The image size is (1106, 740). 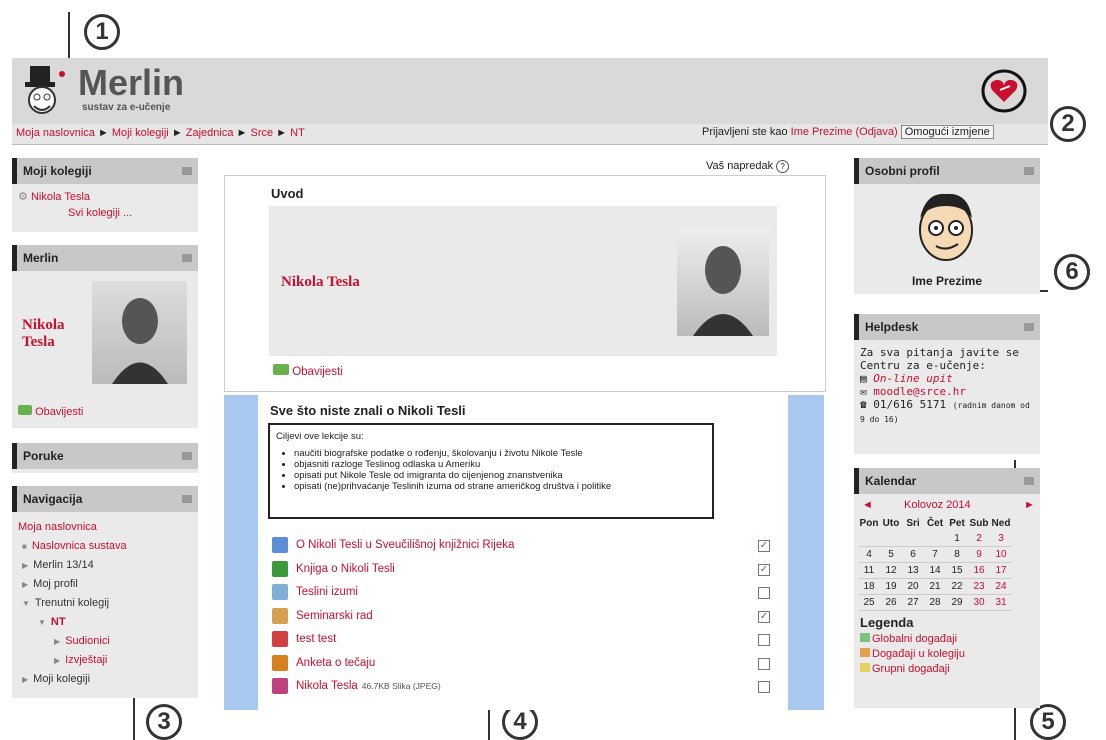 What do you see at coordinates (937, 505) in the screenshot?
I see `calendar-month: Kolovoz 2014` at bounding box center [937, 505].